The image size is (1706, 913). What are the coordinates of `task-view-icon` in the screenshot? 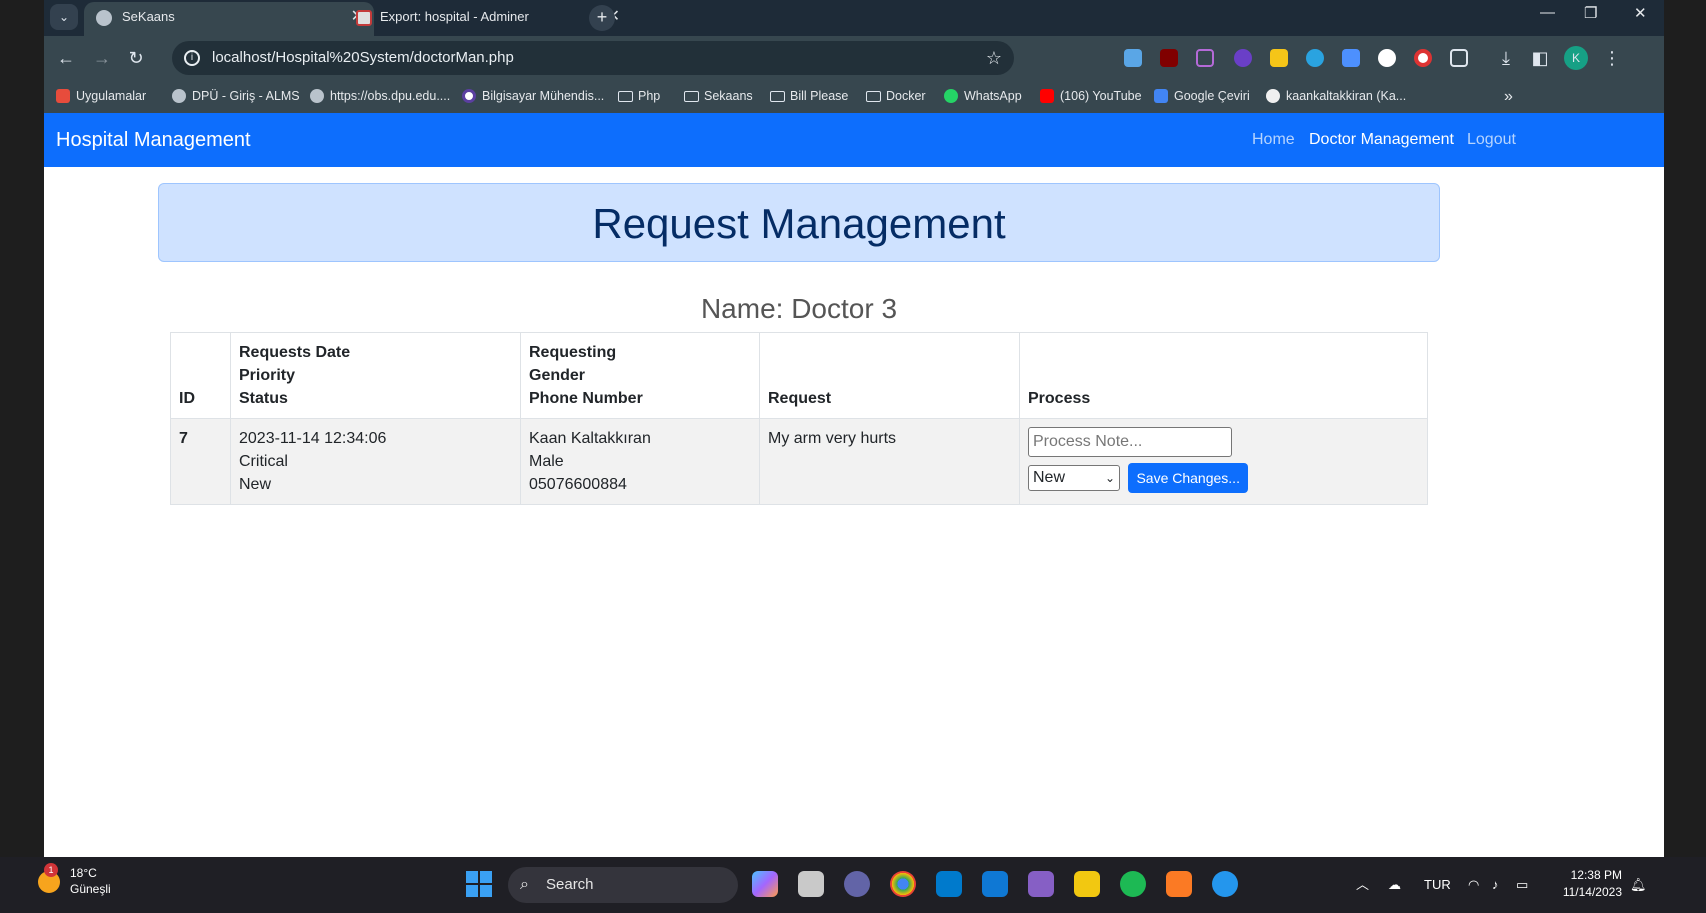 It's located at (811, 884).